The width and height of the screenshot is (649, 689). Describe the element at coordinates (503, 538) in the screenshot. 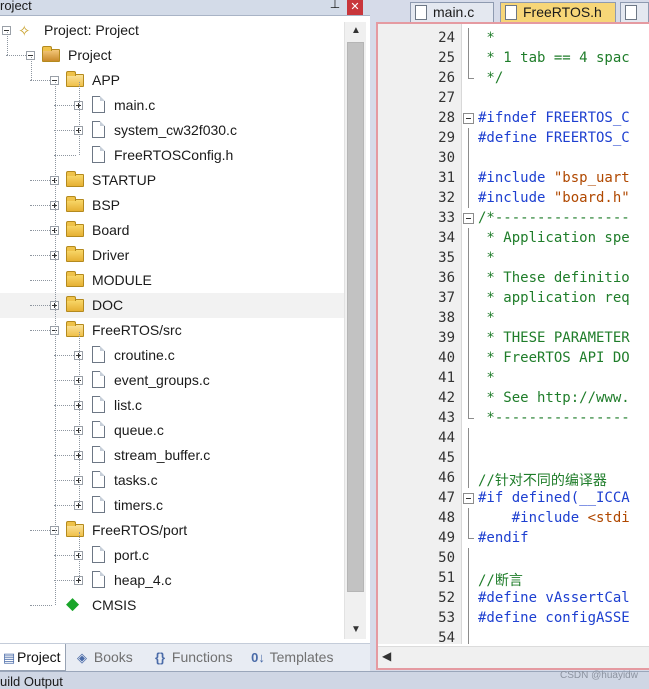

I see `code-text: #endif` at that location.